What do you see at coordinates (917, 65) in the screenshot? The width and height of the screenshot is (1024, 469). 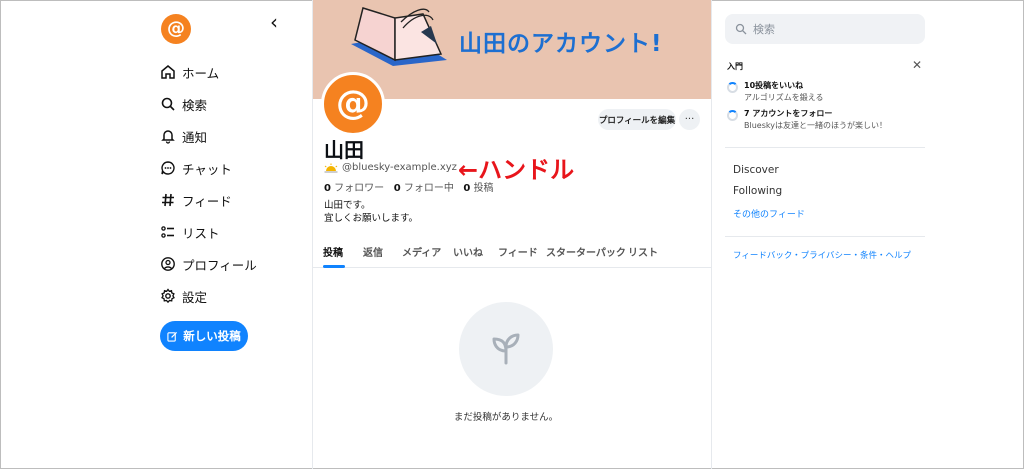 I see `close-icon: ✕` at bounding box center [917, 65].